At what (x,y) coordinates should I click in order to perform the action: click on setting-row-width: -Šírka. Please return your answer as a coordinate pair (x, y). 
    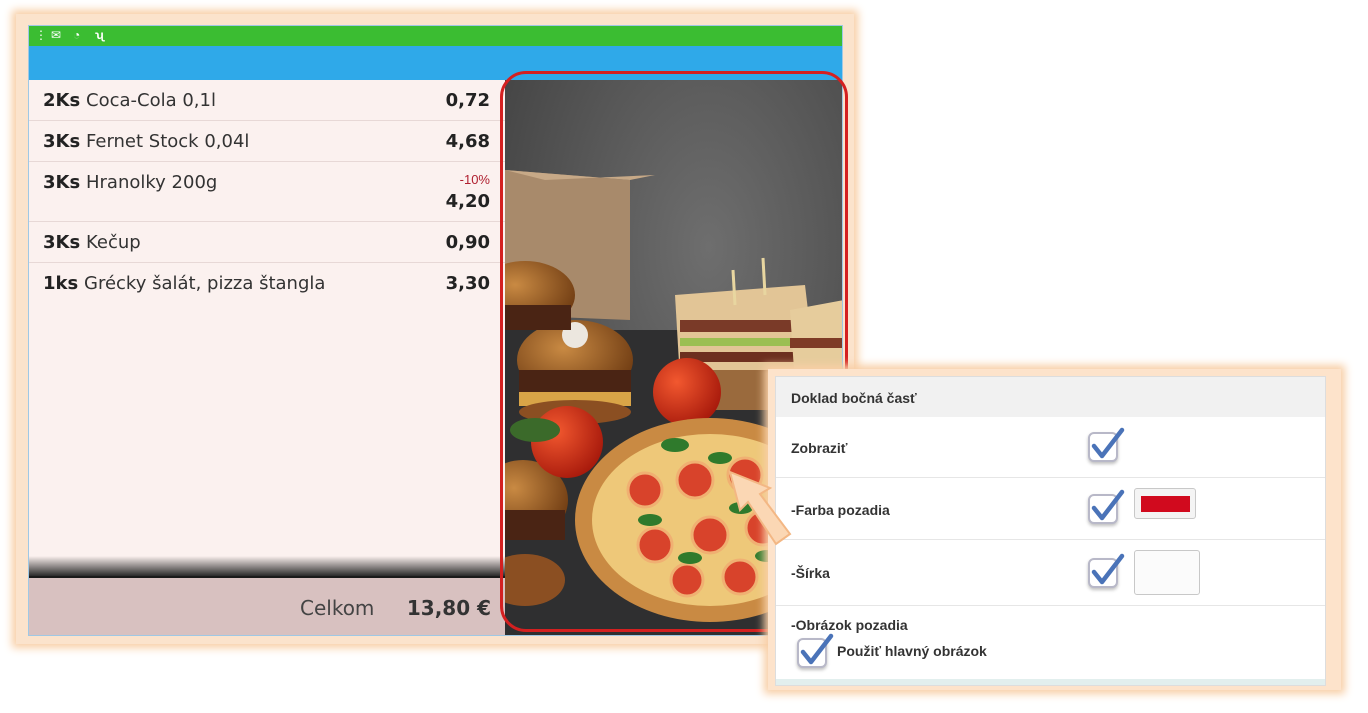
    Looking at the image, I should click on (1050, 573).